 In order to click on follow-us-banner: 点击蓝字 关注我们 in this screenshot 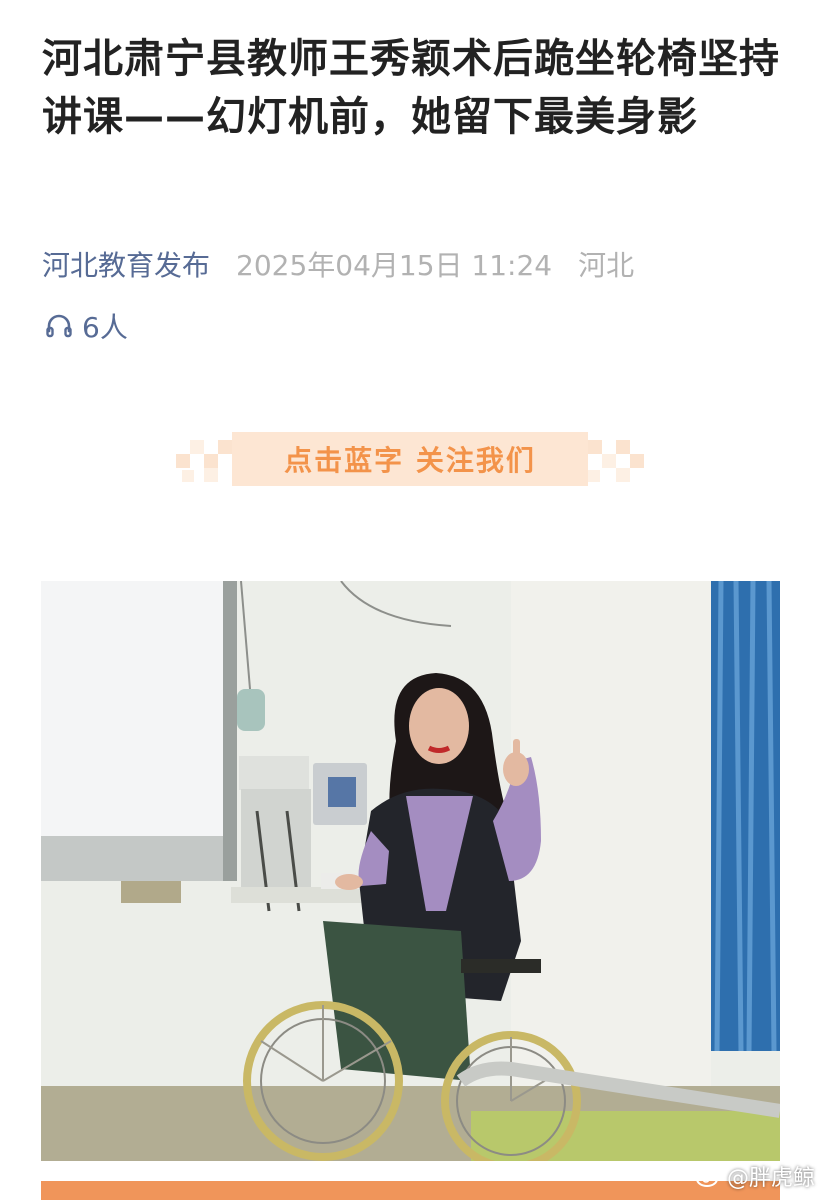, I will do `click(411, 461)`.